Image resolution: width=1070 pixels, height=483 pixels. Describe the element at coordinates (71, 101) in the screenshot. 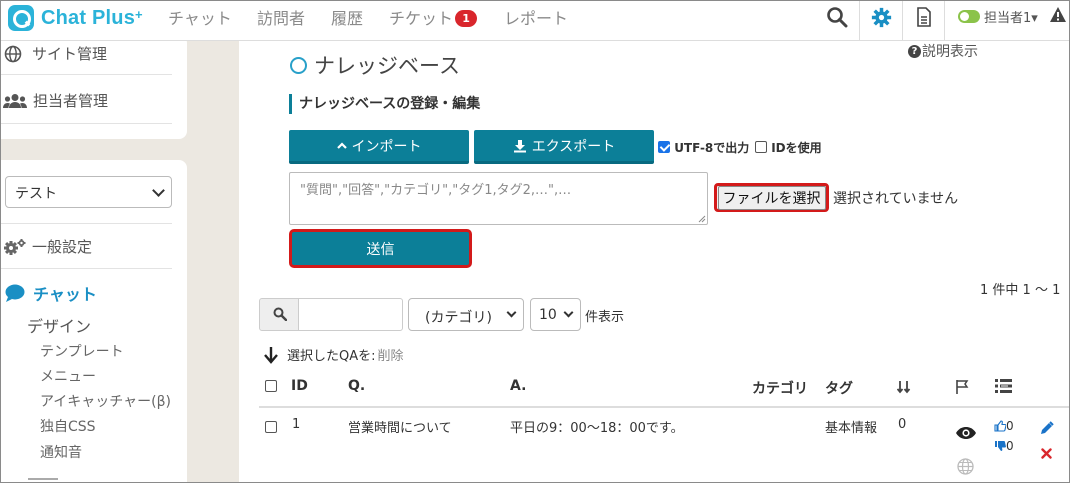

I see `sidebar-label: 担当者管理` at that location.